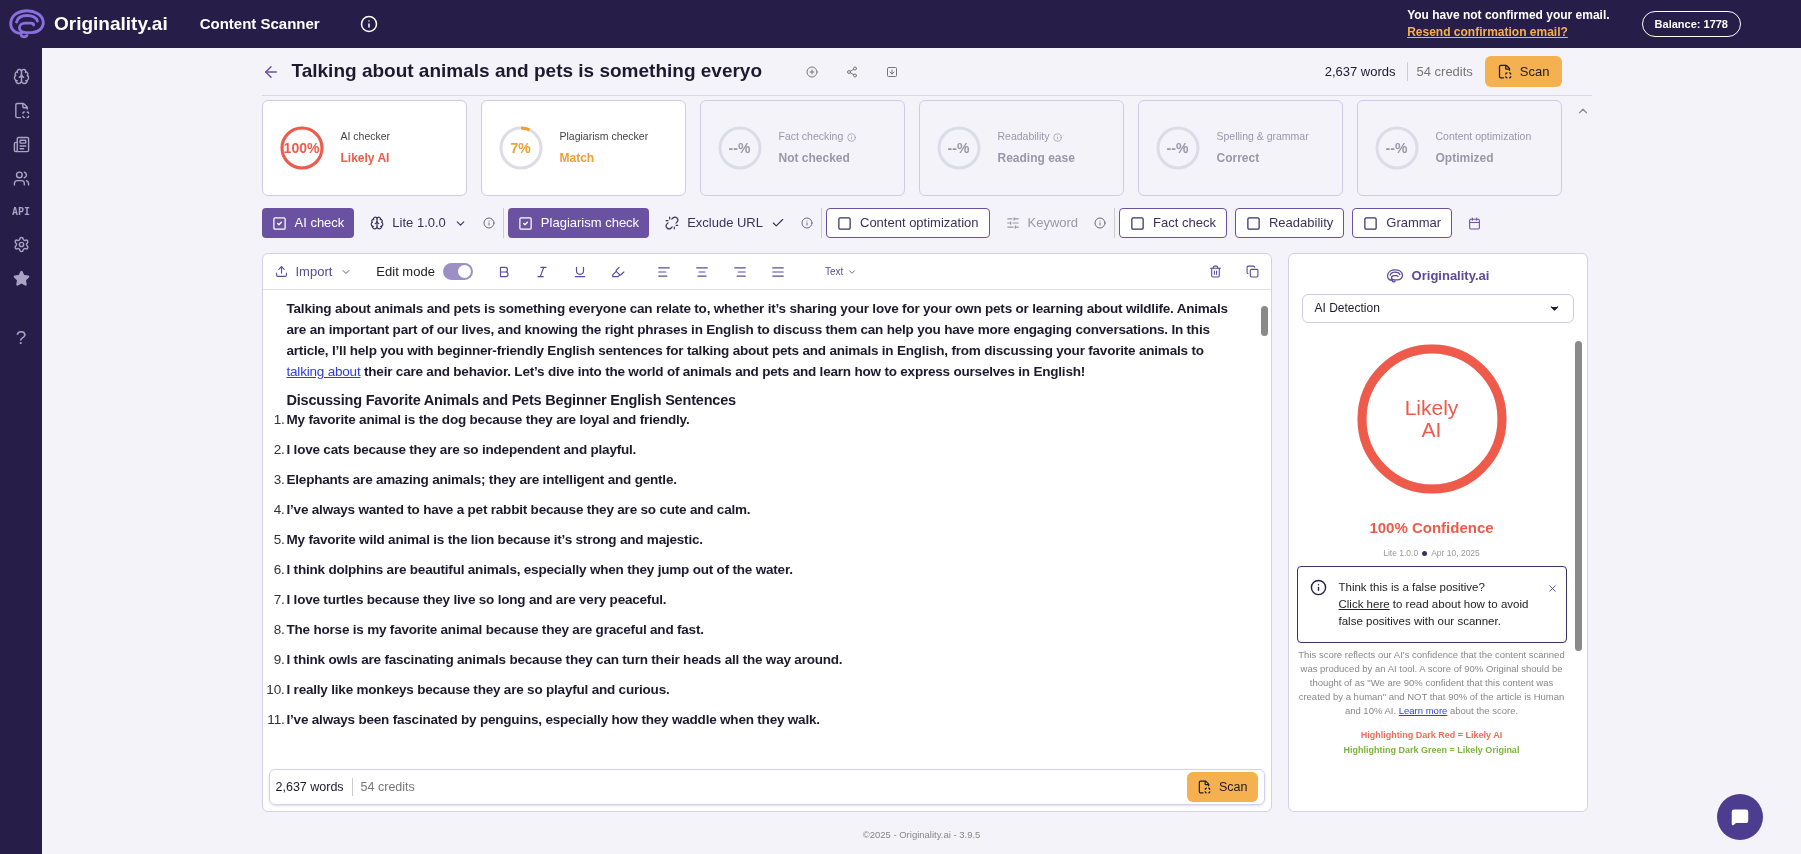 The image size is (1801, 854). Describe the element at coordinates (1289, 223) in the screenshot. I see `check-toggle-button: Readability` at that location.